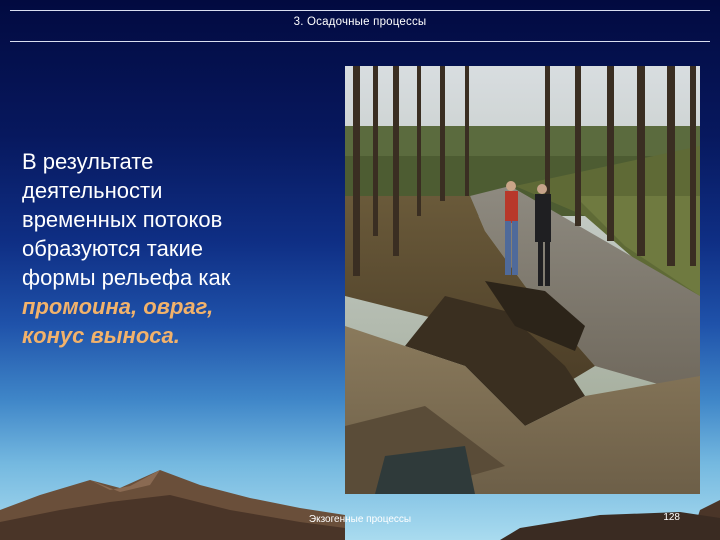 The height and width of the screenshot is (540, 720). What do you see at coordinates (112, 248) in the screenshot?
I see `body-line: образуются такие` at bounding box center [112, 248].